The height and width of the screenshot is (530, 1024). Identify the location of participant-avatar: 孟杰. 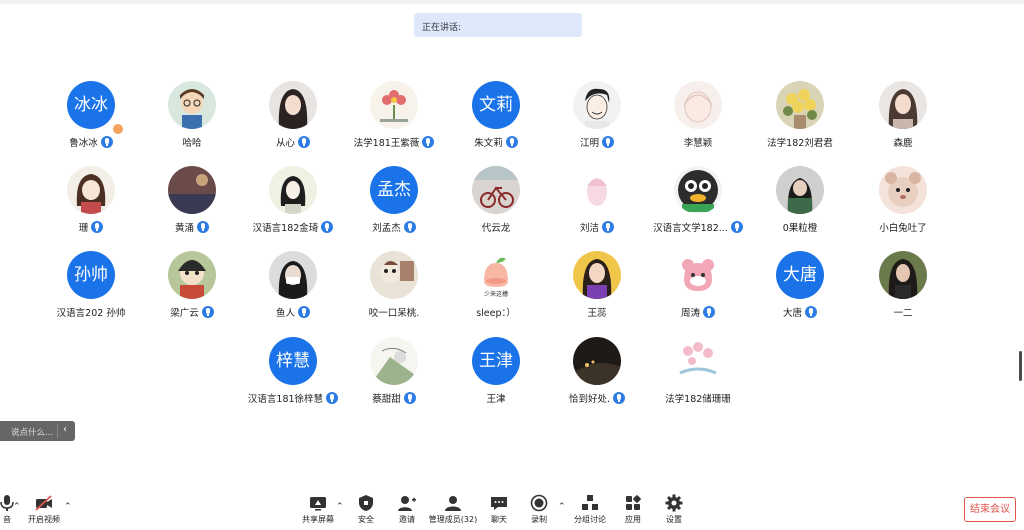
(394, 190).